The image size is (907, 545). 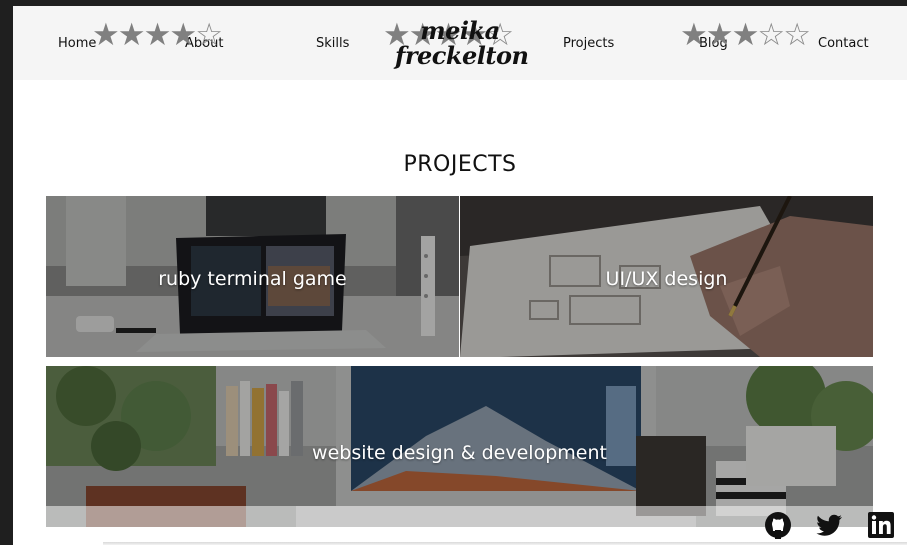 What do you see at coordinates (460, 30) in the screenshot?
I see `logo-line-1: meika` at bounding box center [460, 30].